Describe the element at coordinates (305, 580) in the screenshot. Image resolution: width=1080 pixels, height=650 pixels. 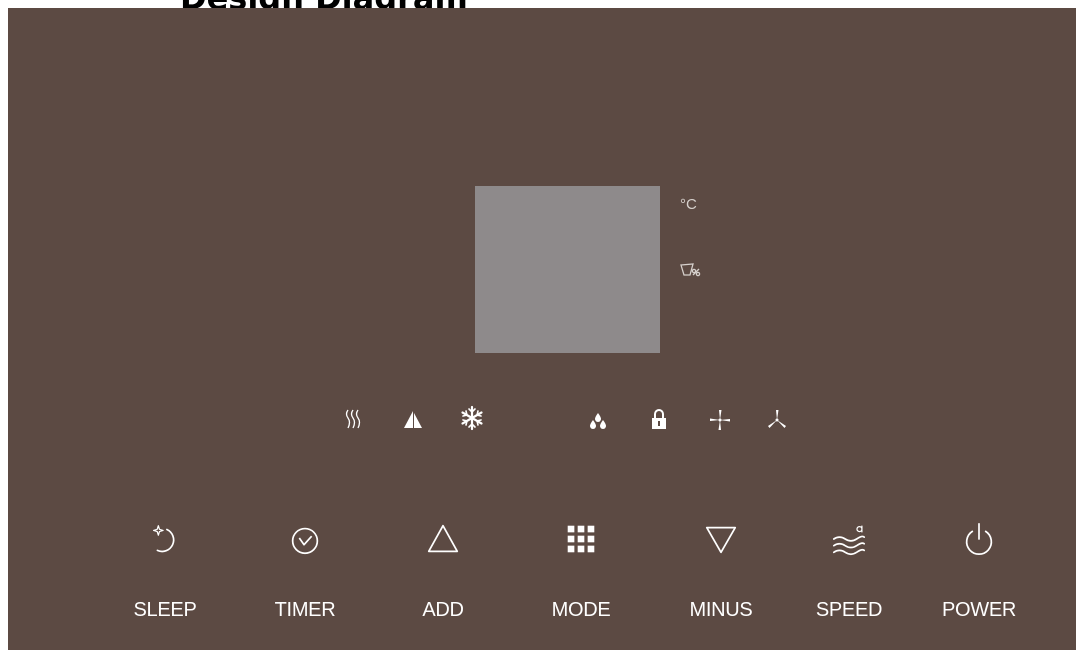
I see `timer-button: TIMER` at that location.